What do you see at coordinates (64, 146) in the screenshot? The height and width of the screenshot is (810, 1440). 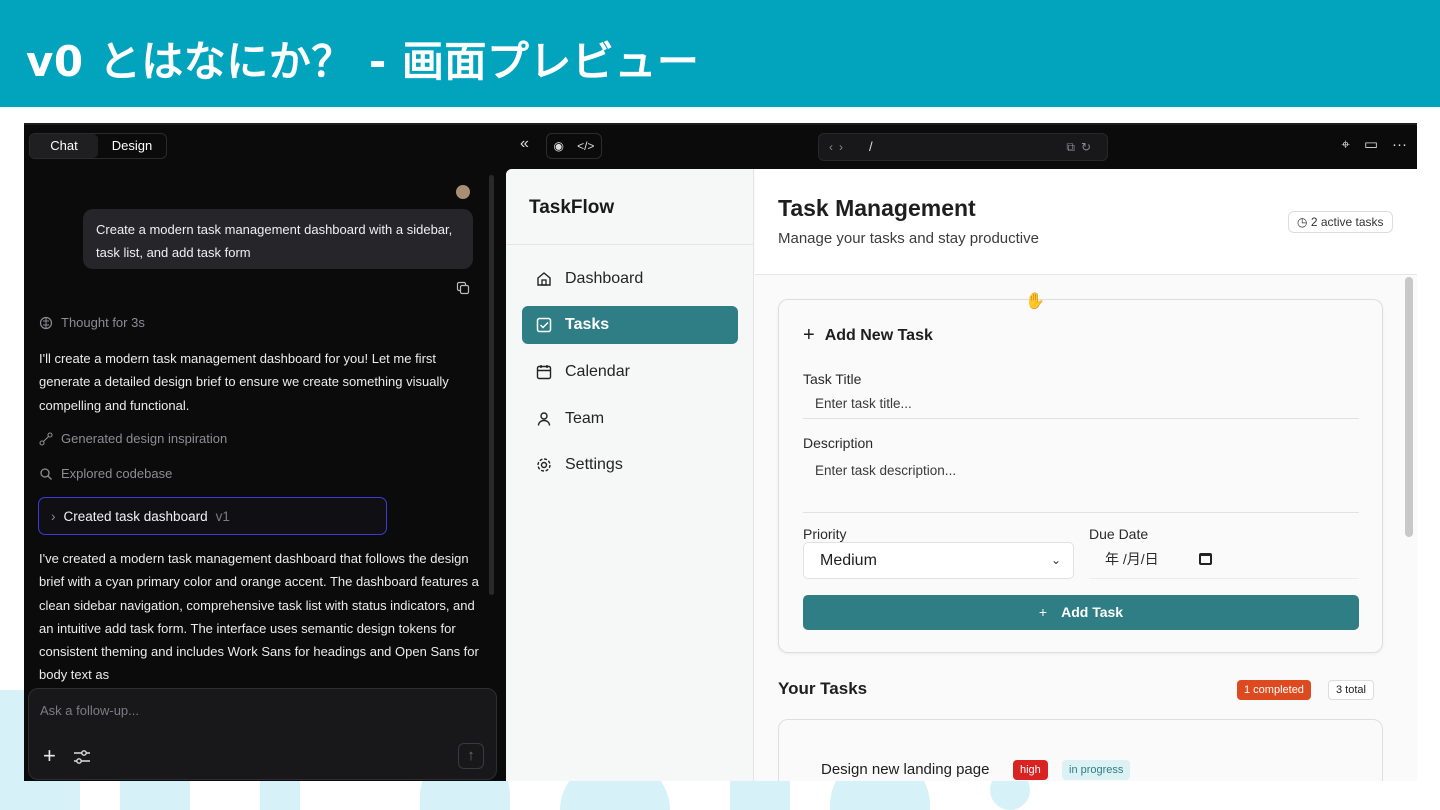 I see `tab-chat: Chat` at bounding box center [64, 146].